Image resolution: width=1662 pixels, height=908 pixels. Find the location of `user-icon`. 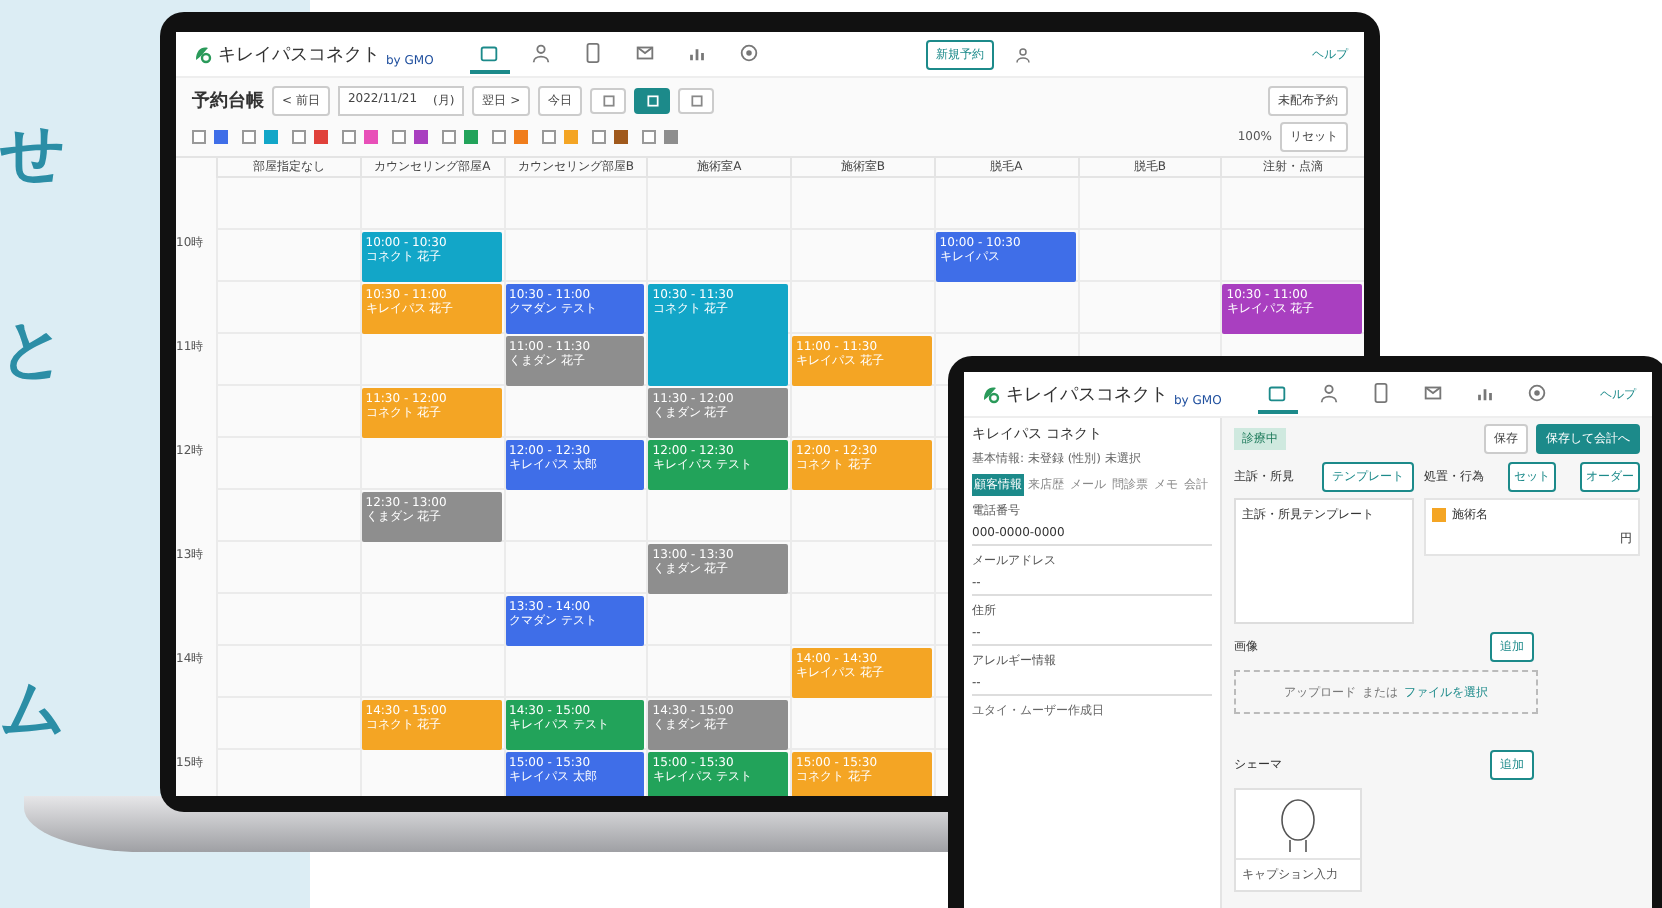

user-icon is located at coordinates (1023, 54).